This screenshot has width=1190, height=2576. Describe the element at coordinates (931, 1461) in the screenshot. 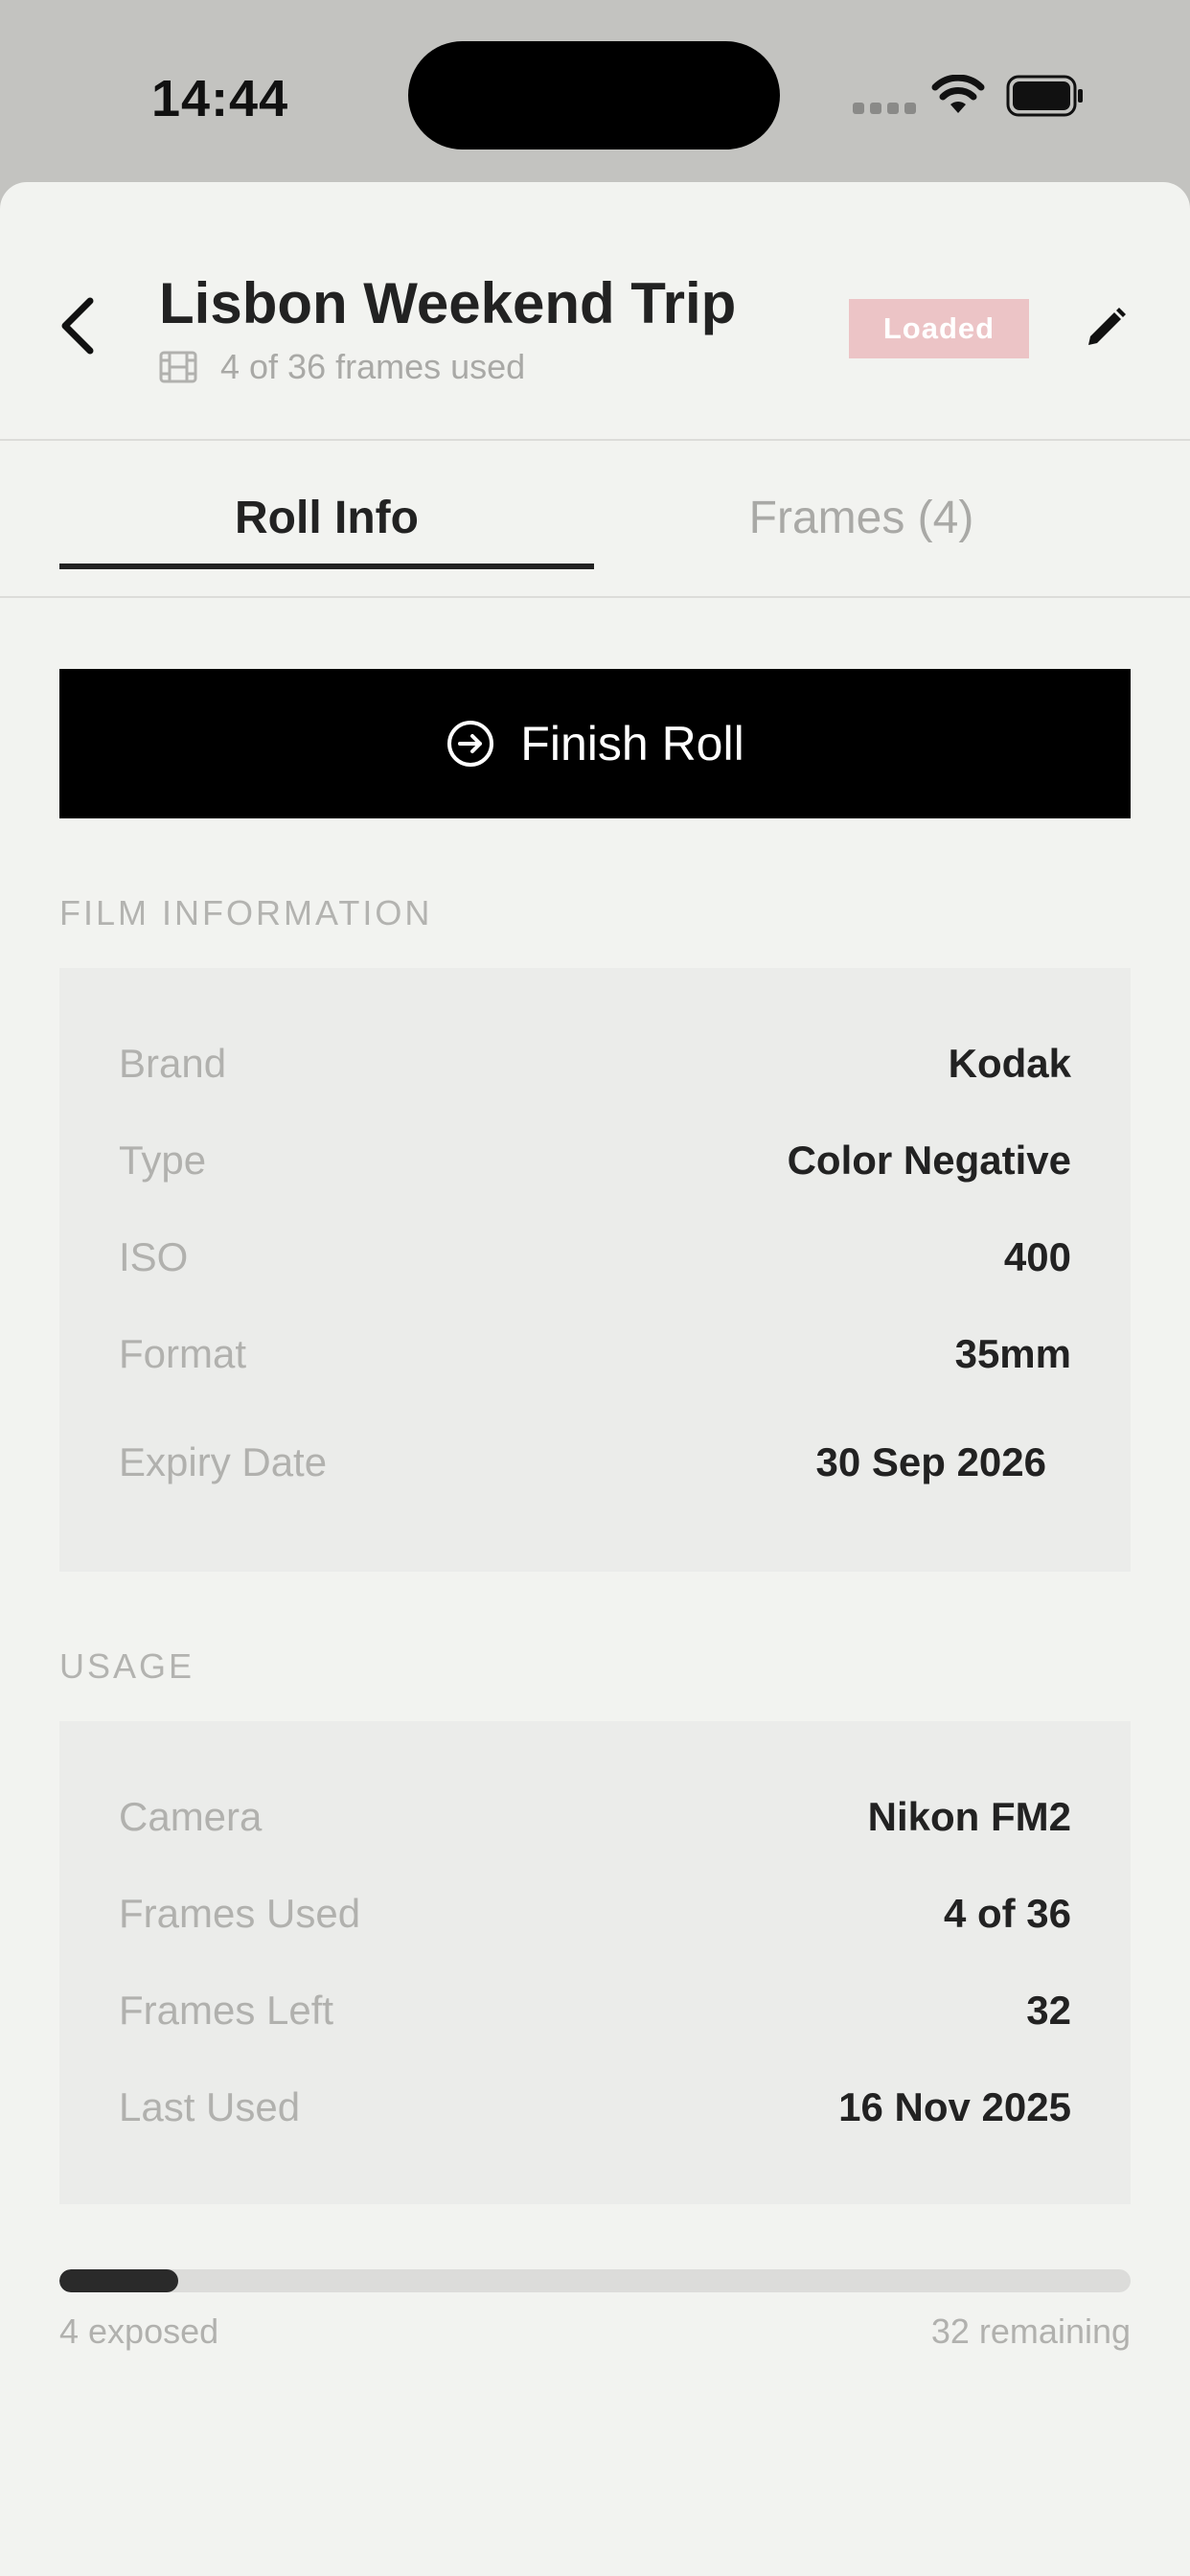

I see `row-value: 30 Sep 2026` at that location.